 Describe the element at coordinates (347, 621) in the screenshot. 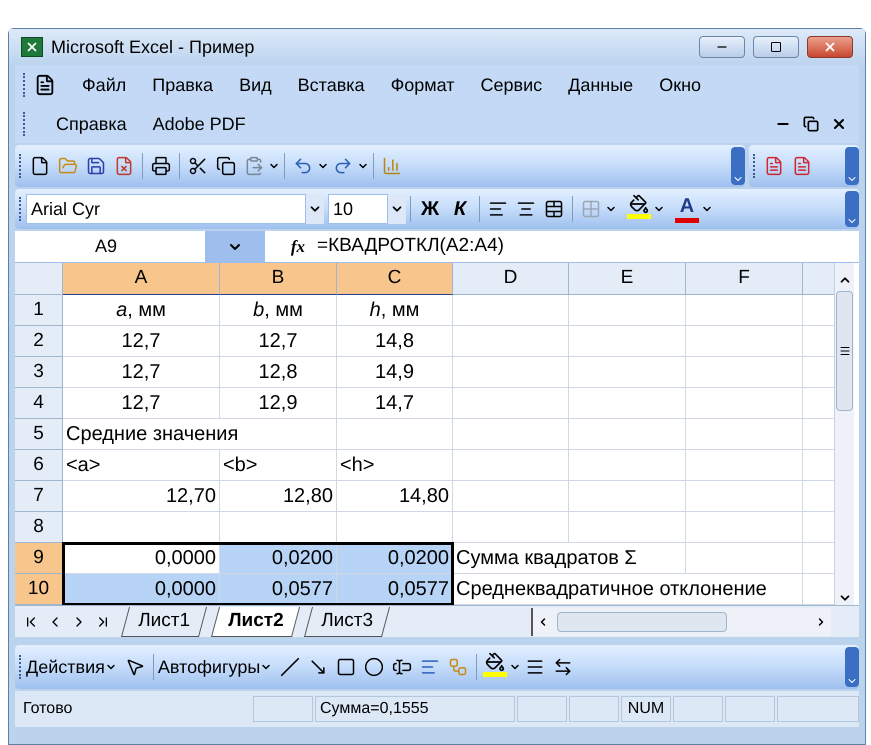

I see `sheet-tab: Лист3` at that location.